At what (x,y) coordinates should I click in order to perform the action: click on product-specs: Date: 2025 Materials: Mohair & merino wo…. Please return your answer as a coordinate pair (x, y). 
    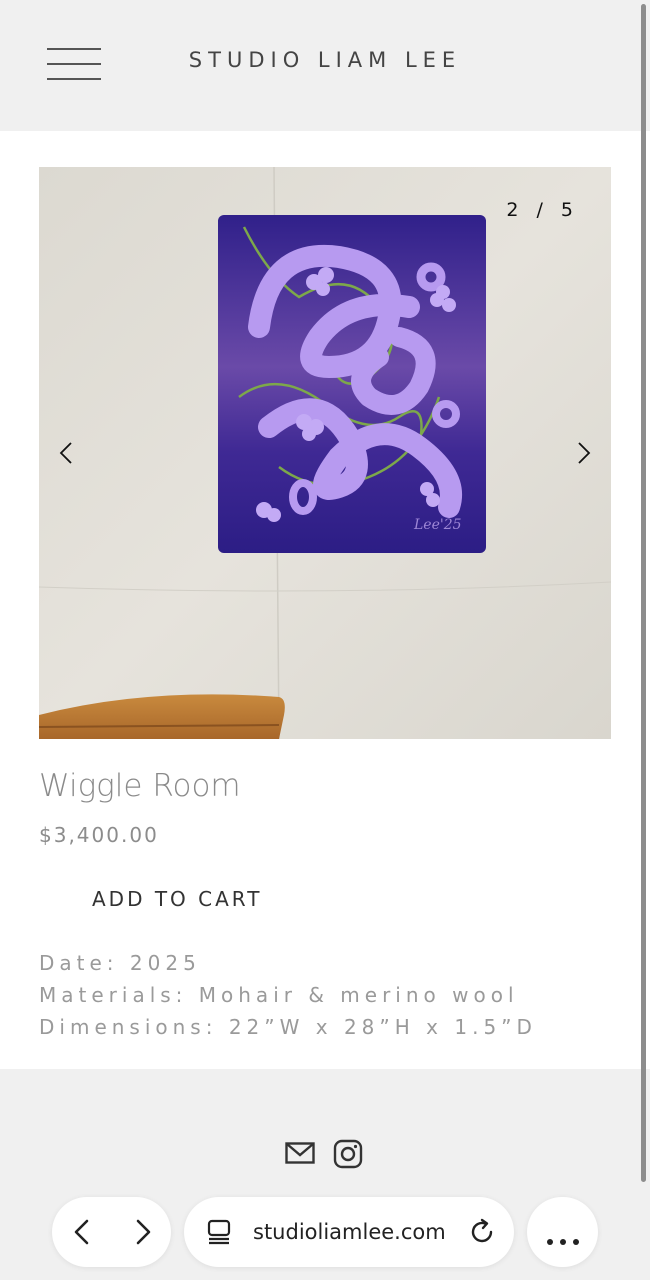
    Looking at the image, I should click on (288, 995).